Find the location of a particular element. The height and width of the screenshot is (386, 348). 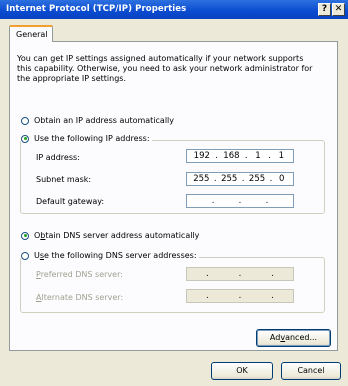

obtain-dns-auto-label: Obtain DNS server address automatically is located at coordinates (116, 235).